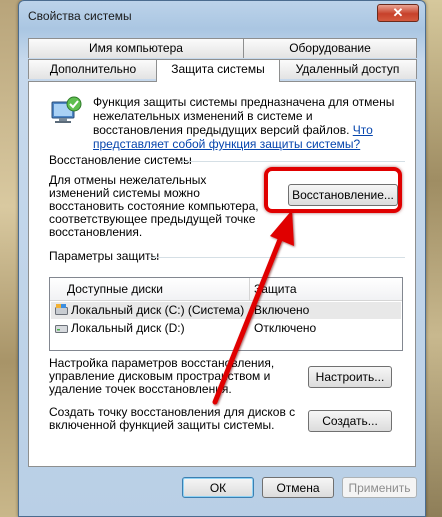  I want to click on tab-label: Удаленный доступ, so click(347, 69).